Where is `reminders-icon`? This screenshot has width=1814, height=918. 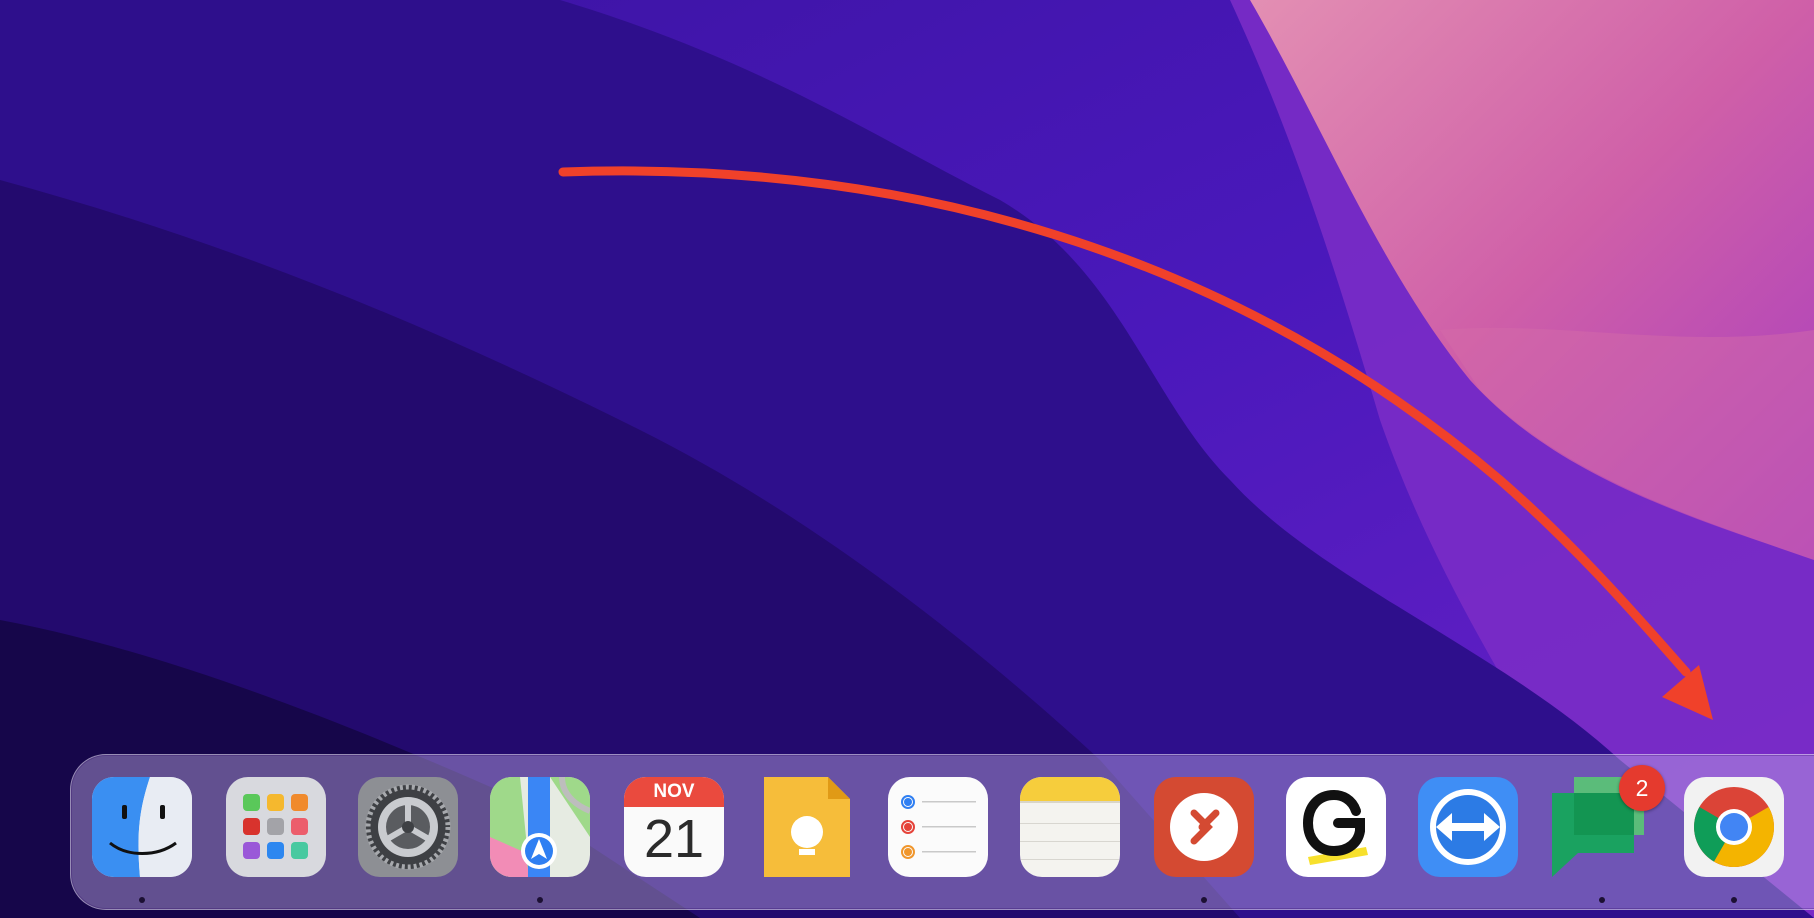
reminders-icon is located at coordinates (938, 827).